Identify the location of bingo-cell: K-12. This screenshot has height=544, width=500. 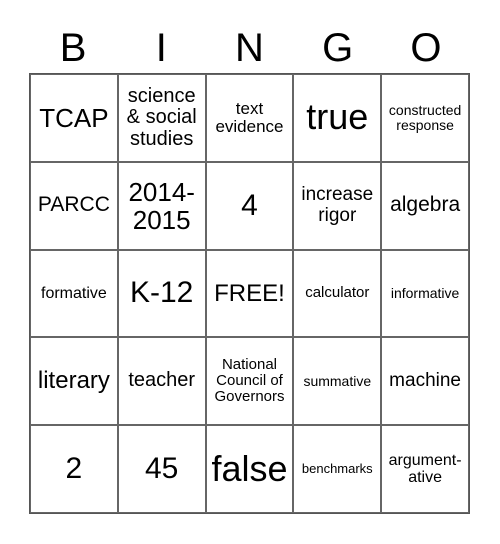
(161, 293).